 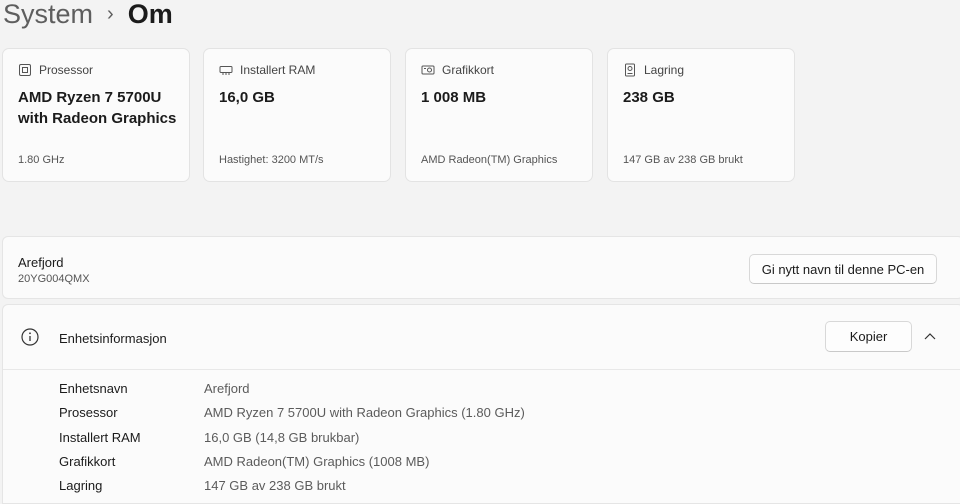 I want to click on chevron-up-icon, so click(x=930, y=336).